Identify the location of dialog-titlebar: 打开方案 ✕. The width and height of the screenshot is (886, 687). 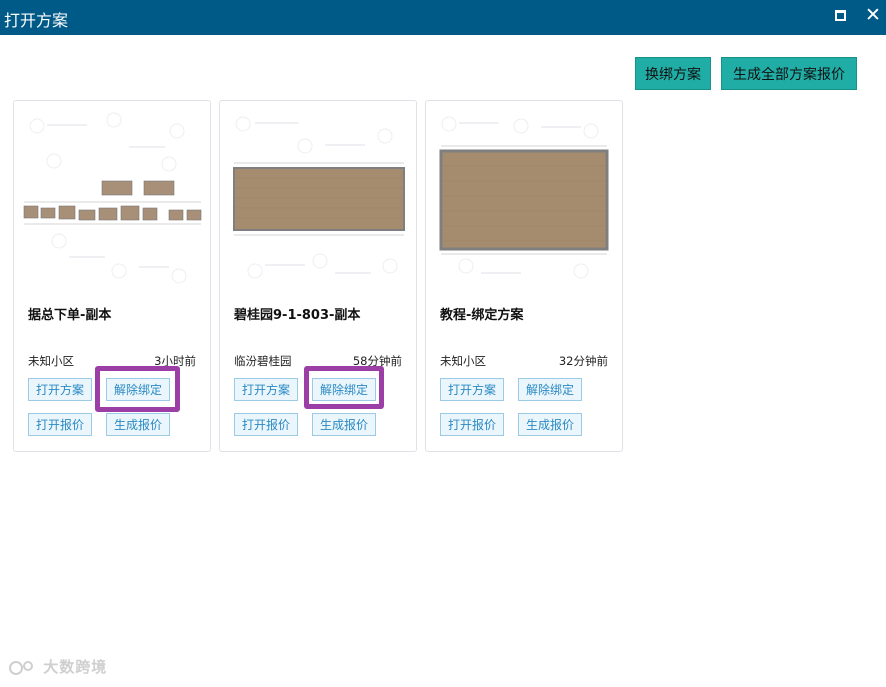
(443, 17).